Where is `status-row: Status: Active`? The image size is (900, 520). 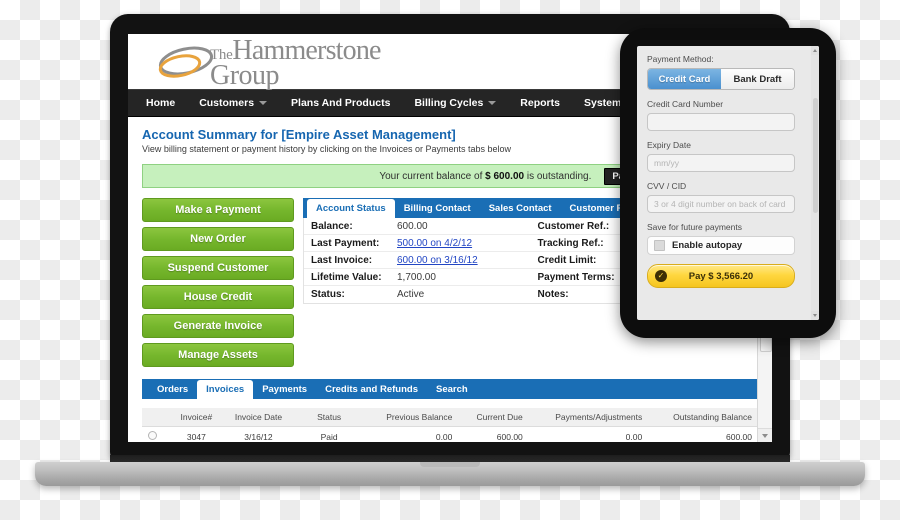
status-row: Status: Active is located at coordinates (417, 294).